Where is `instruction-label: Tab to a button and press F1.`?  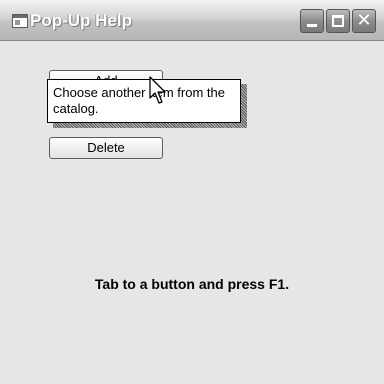
instruction-label: Tab to a button and press F1. is located at coordinates (192, 284).